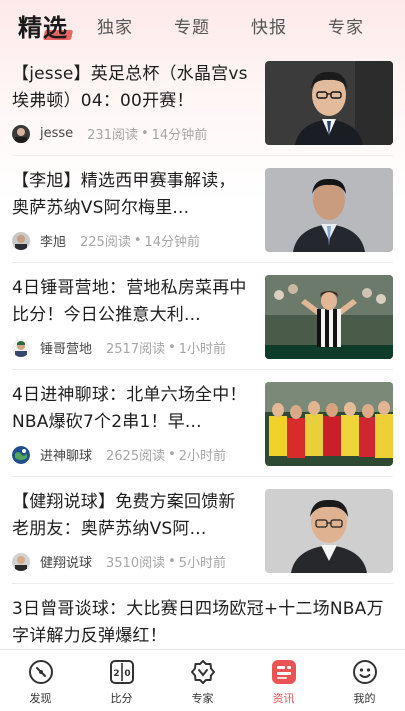  What do you see at coordinates (116, 674) in the screenshot?
I see `svg-text: 2` at bounding box center [116, 674].